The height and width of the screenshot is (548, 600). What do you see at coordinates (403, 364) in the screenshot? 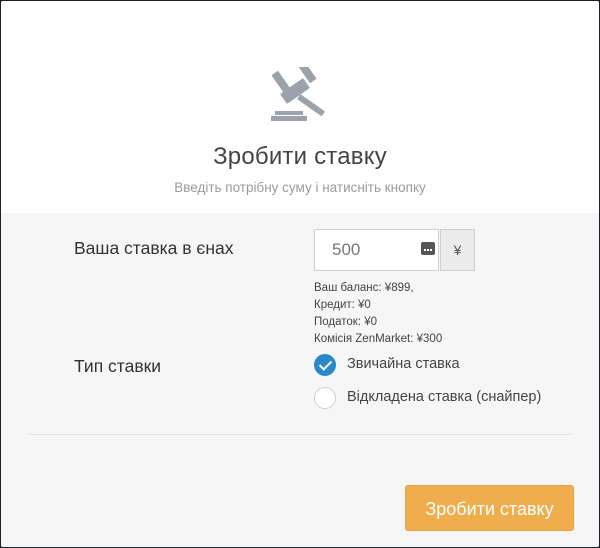
I see `bid-type-option-label: Звичайна ставка` at bounding box center [403, 364].